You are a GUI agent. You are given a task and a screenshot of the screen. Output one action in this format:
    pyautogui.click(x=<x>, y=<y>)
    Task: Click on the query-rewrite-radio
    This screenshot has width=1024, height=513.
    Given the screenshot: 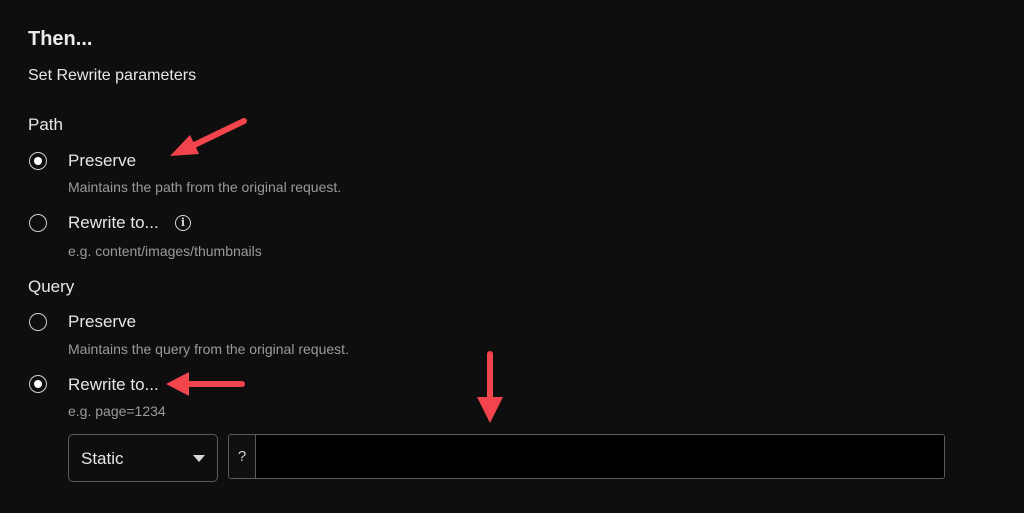 What is the action you would take?
    pyautogui.click(x=38, y=384)
    